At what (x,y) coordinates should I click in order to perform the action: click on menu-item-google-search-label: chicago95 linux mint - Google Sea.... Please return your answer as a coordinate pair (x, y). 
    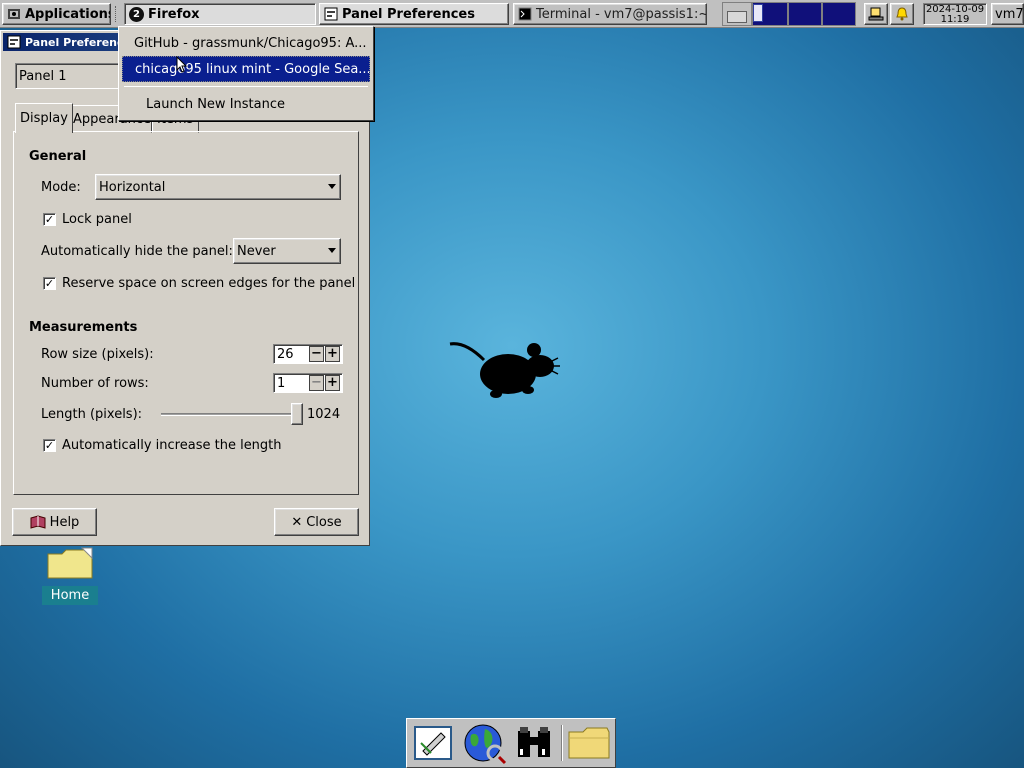
    Looking at the image, I should click on (252, 69).